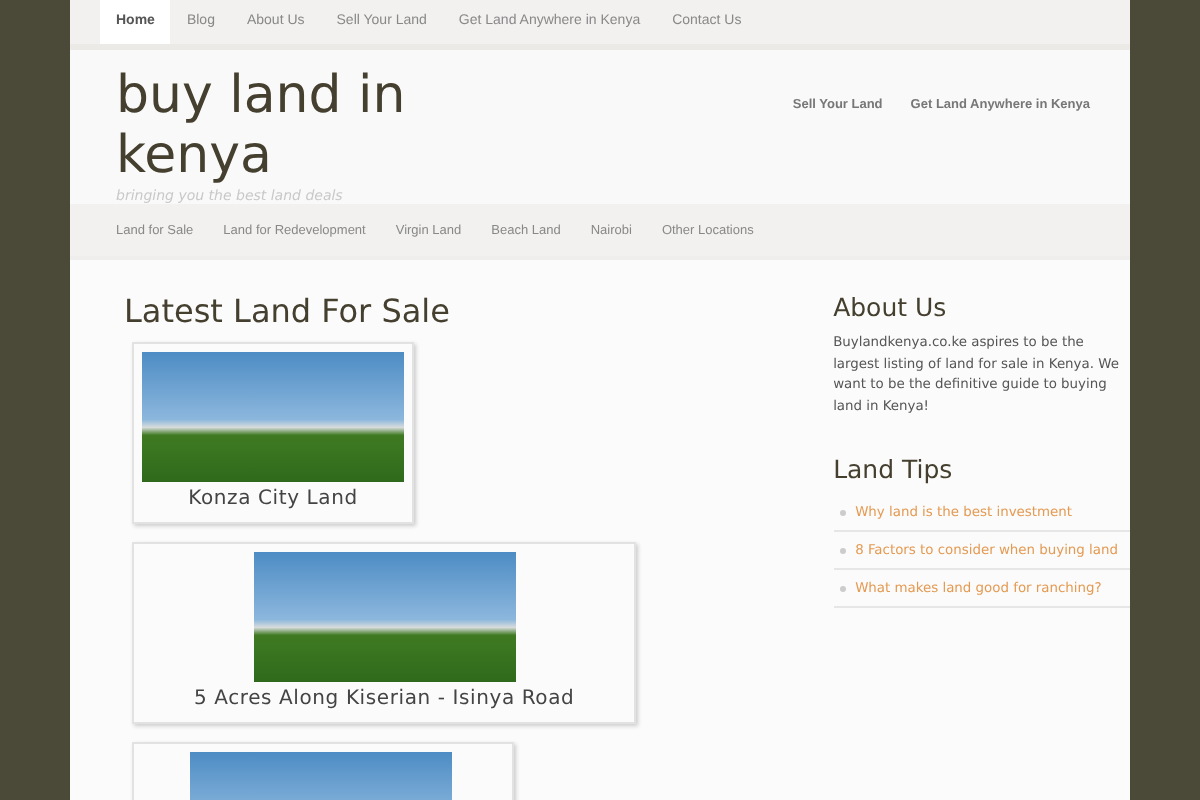  Describe the element at coordinates (288, 311) in the screenshot. I see `section-heading: Latest Land For Sale` at that location.